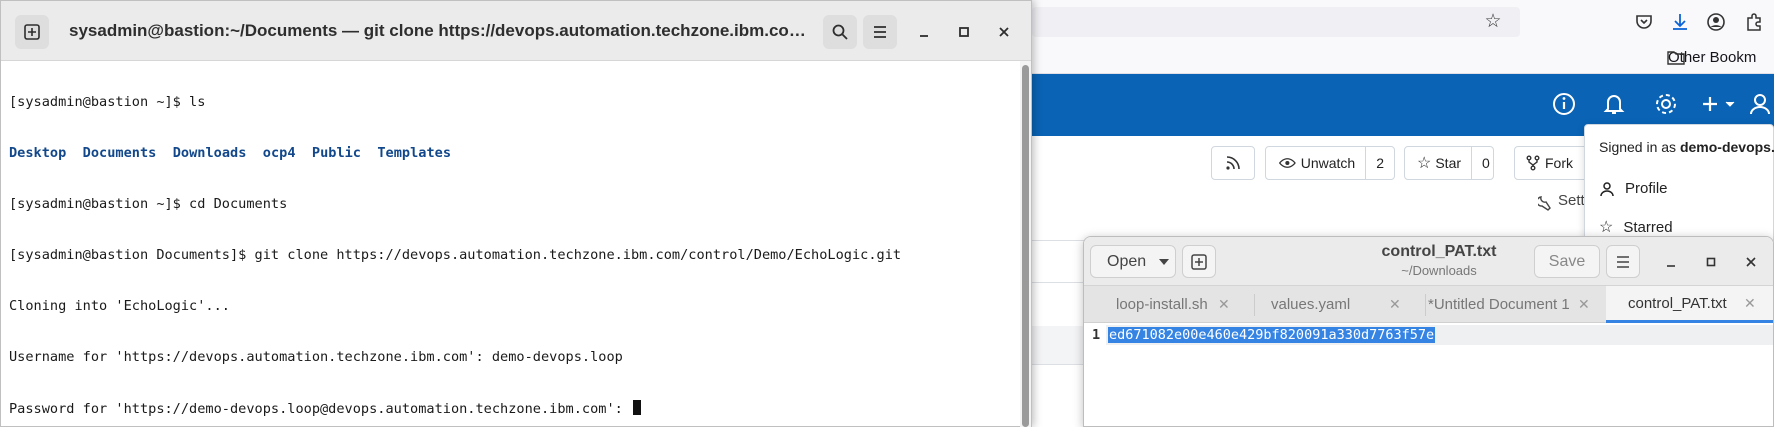 This screenshot has height=427, width=1774. Describe the element at coordinates (1096, 335) in the screenshot. I see `line-number: 1` at that location.